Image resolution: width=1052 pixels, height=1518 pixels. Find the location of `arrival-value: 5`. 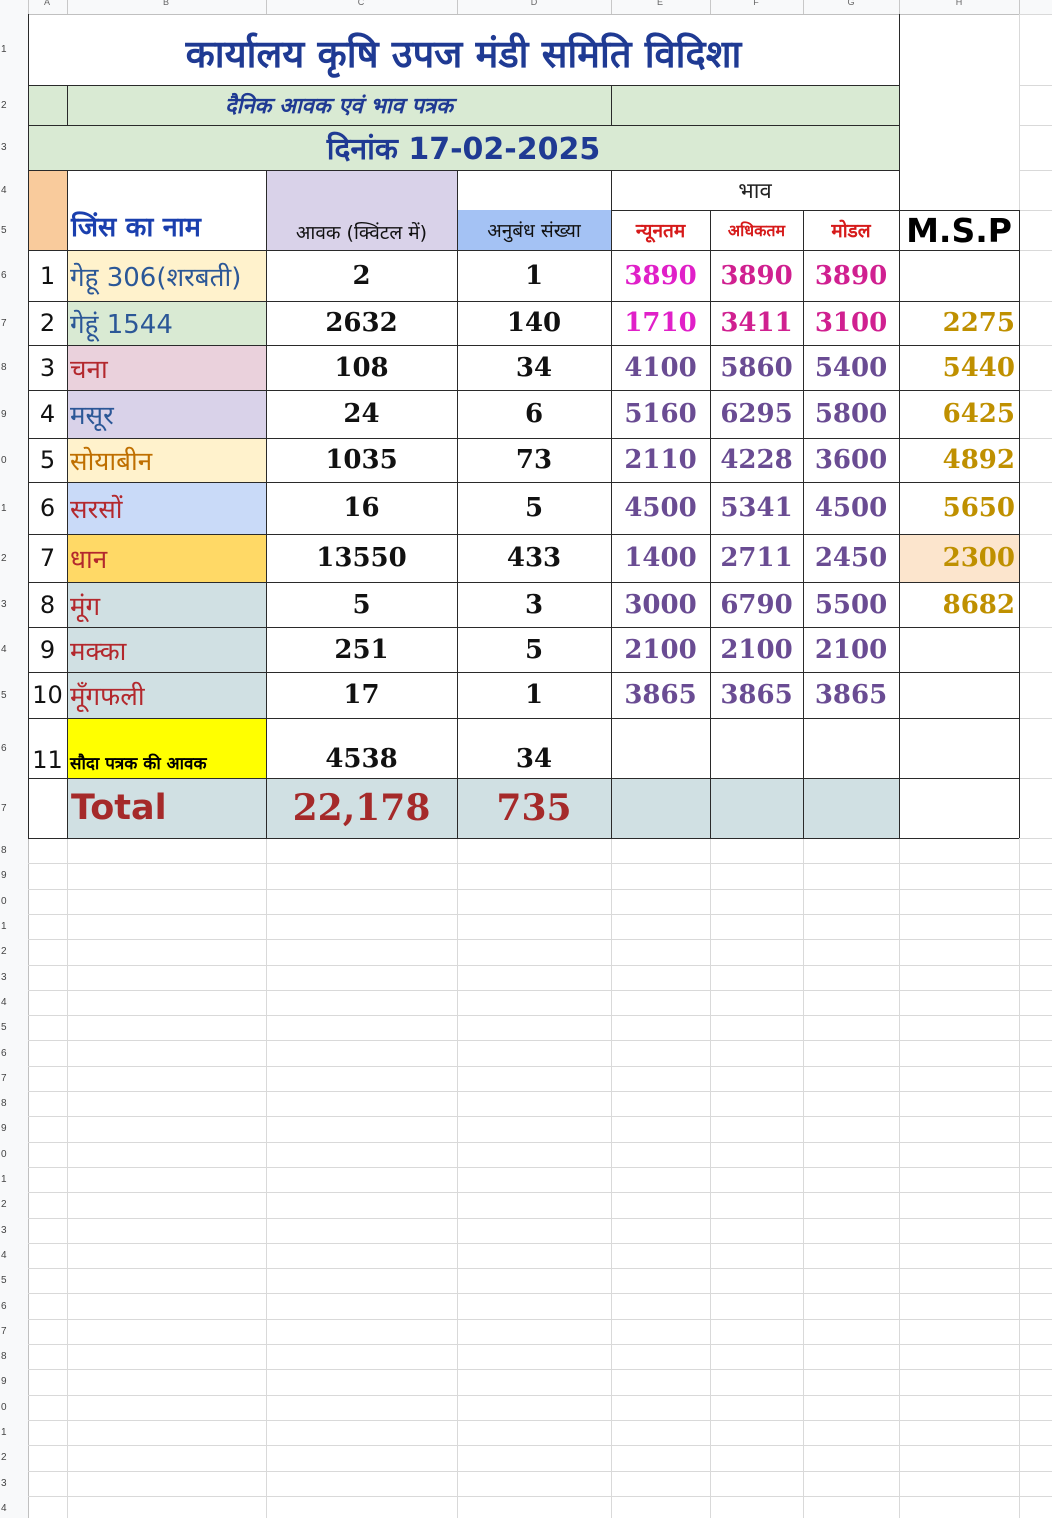

arrival-value: 5 is located at coordinates (361, 604).